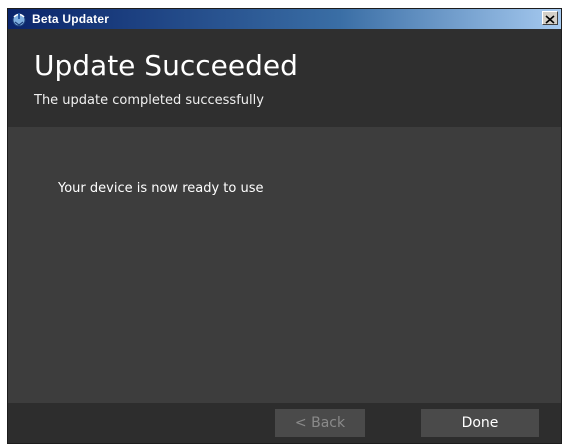 This screenshot has height=447, width=567. I want to click on status-message: Your device is now ready to use, so click(161, 188).